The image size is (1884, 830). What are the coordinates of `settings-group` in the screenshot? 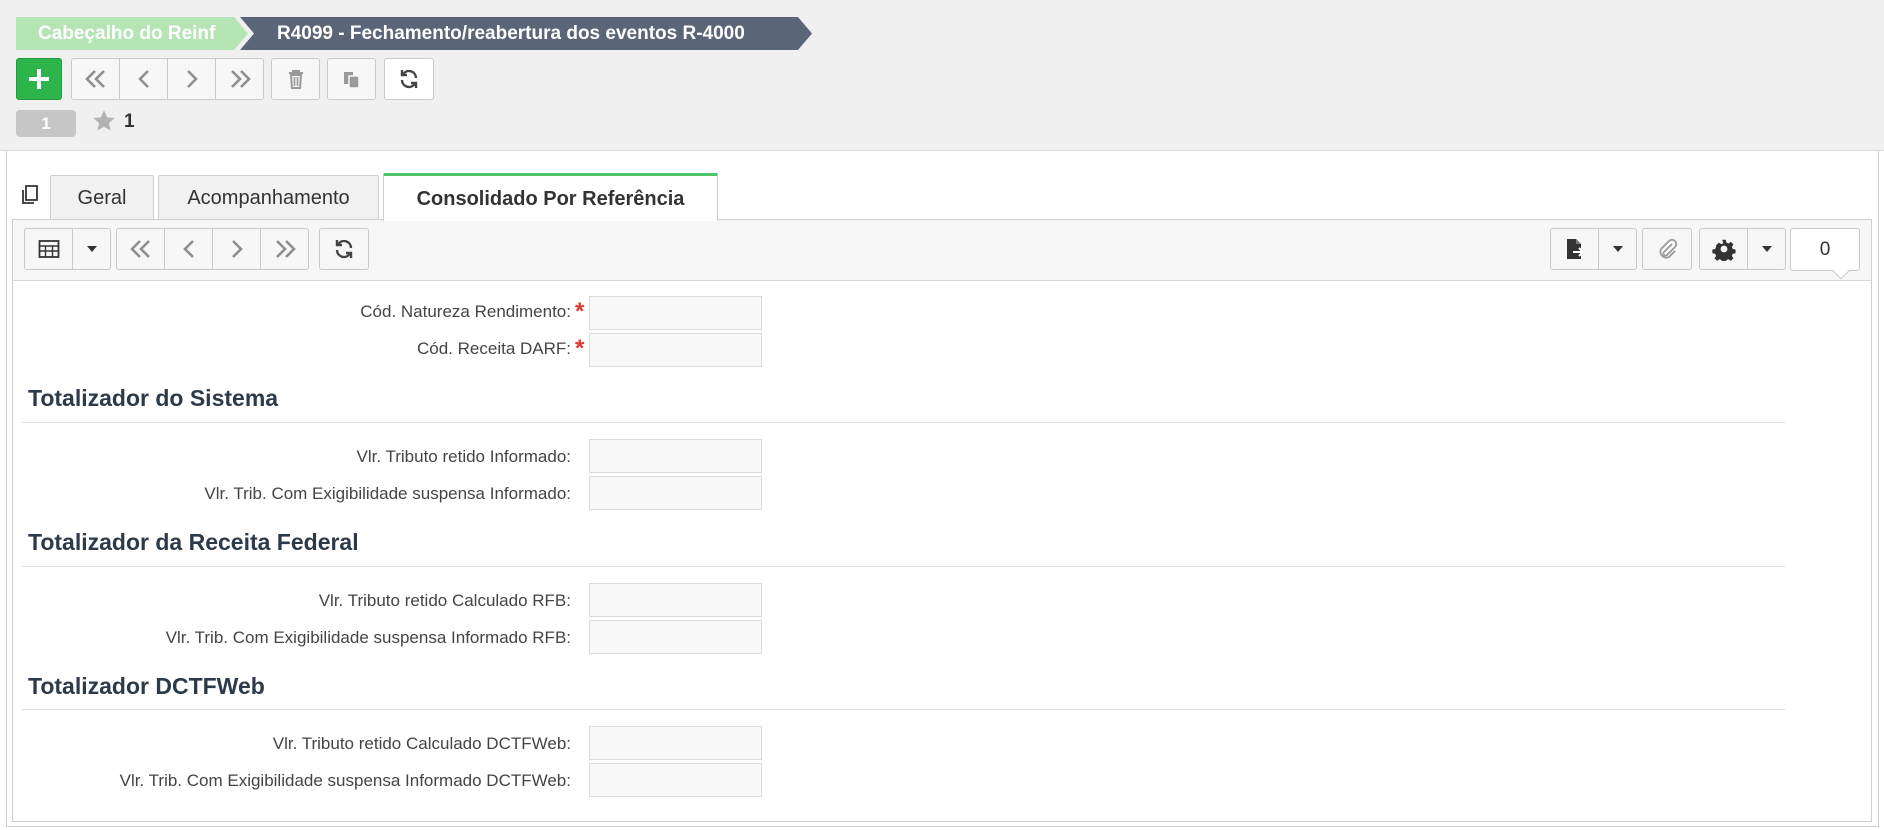 It's located at (1742, 249).